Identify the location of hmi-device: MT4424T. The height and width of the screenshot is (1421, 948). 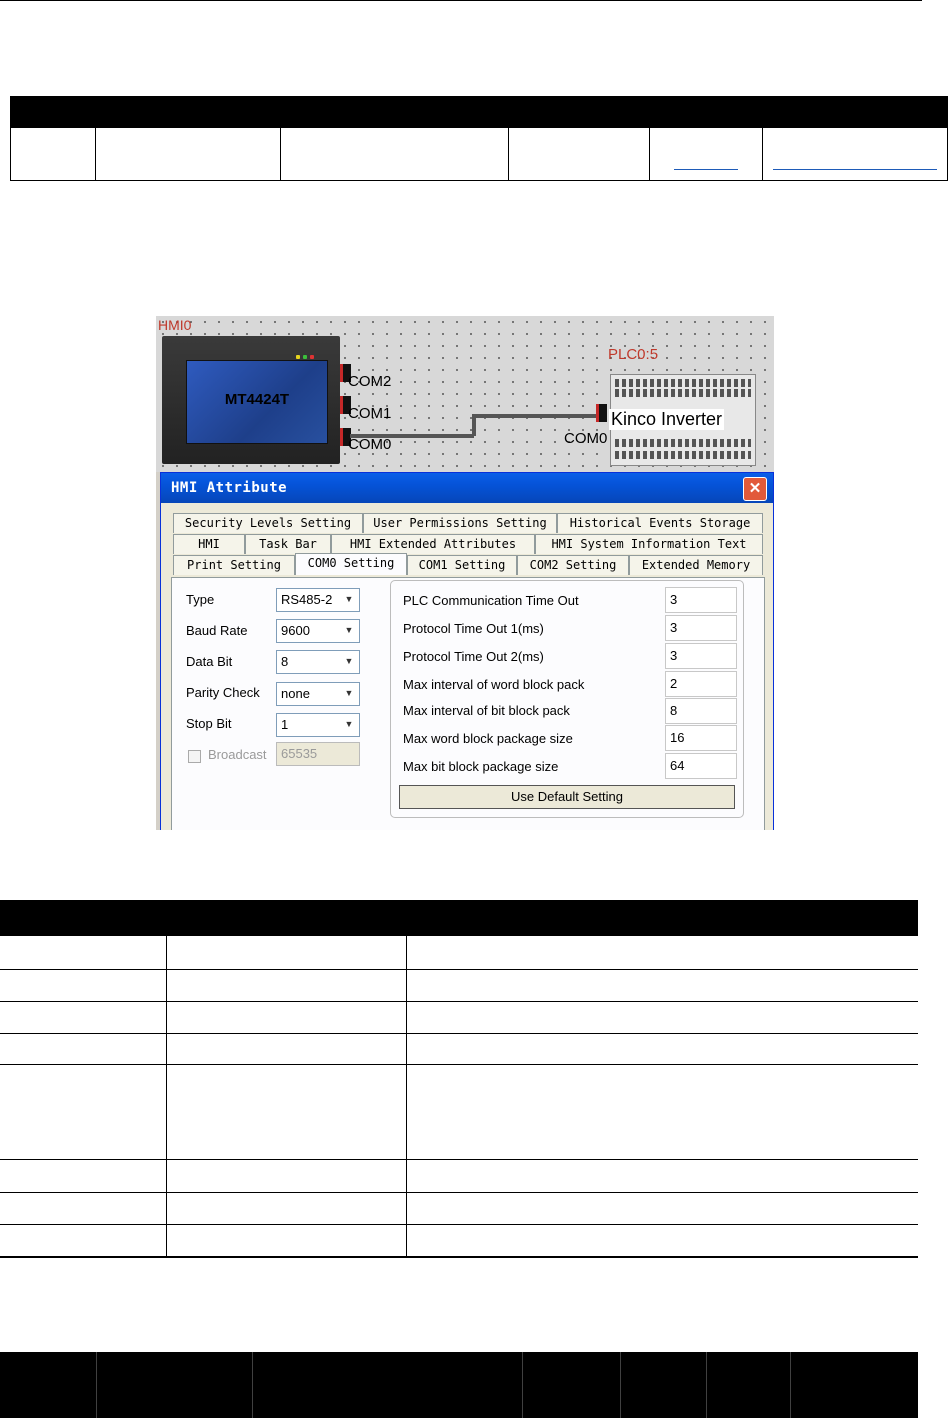
(251, 400).